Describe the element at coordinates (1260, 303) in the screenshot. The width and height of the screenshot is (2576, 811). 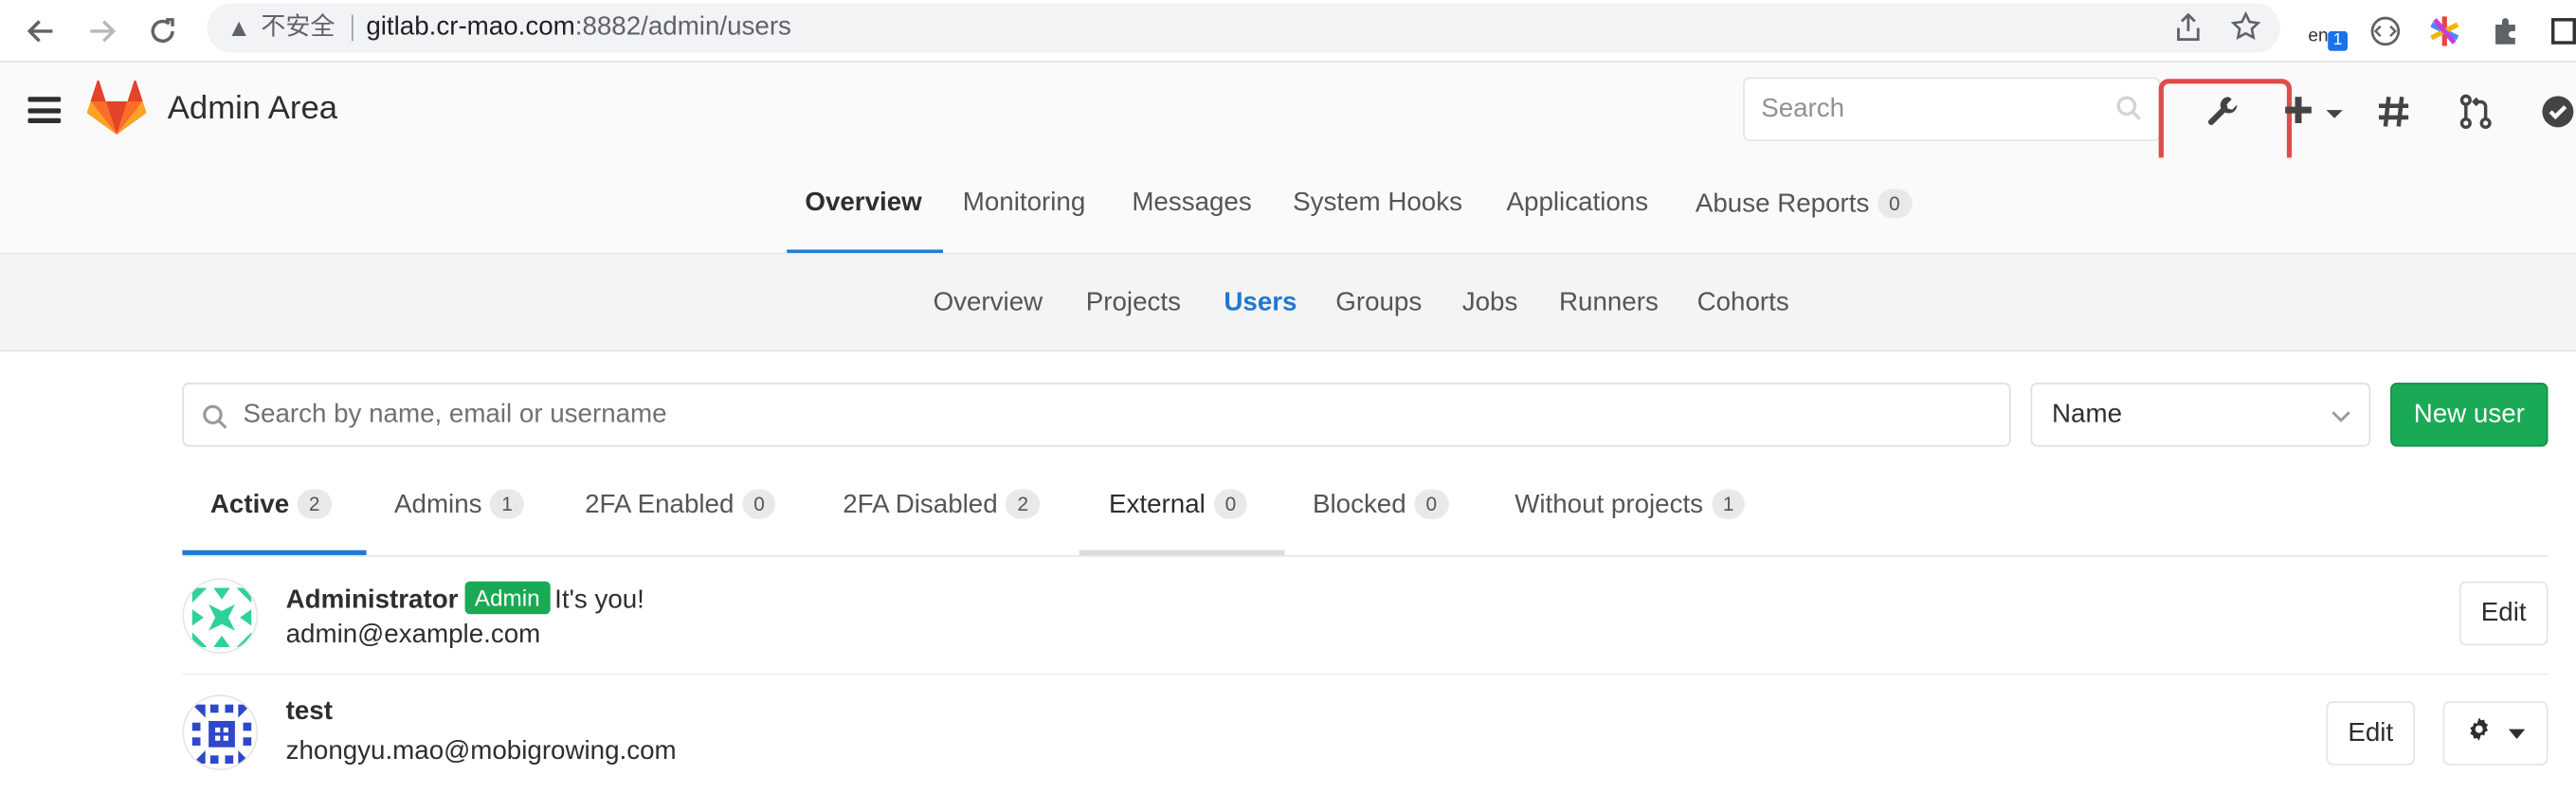
I see `subtab-users: Users` at that location.